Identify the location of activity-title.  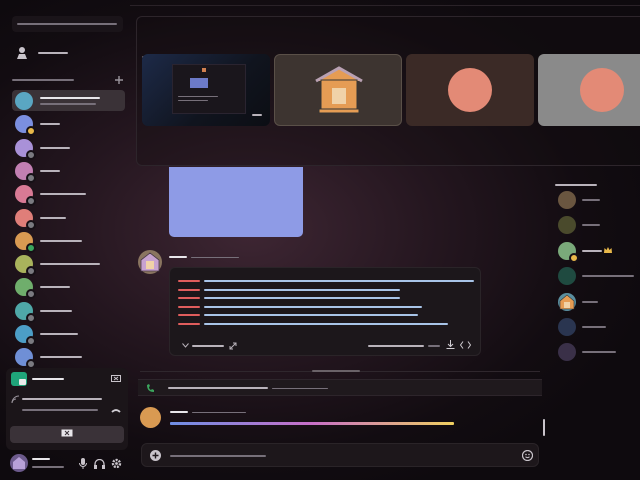
(48, 379).